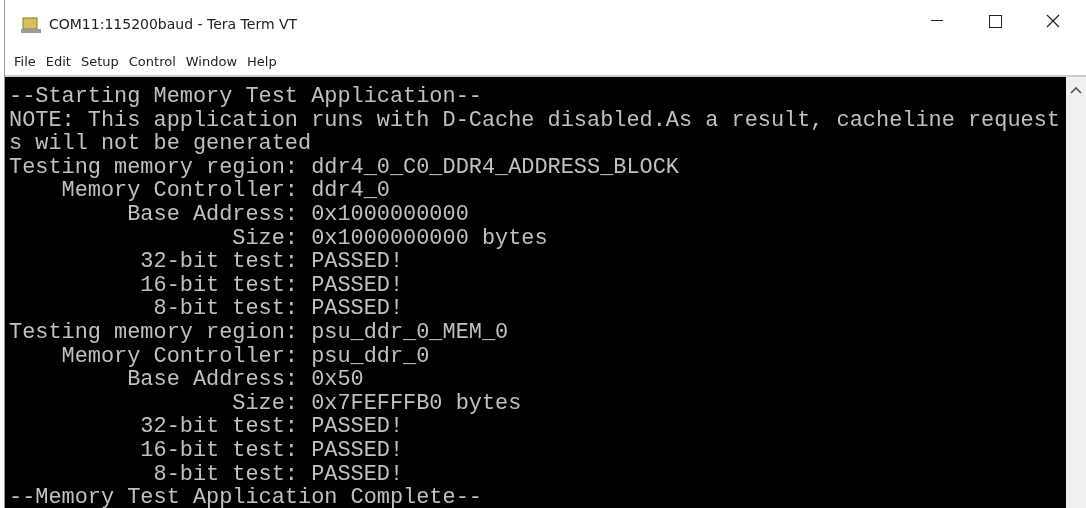  Describe the element at coordinates (344, 167) in the screenshot. I see `terminal-line: Testing memory region: ddr4_0_C0_DDR4_ADDRESS_BLOCK` at that location.